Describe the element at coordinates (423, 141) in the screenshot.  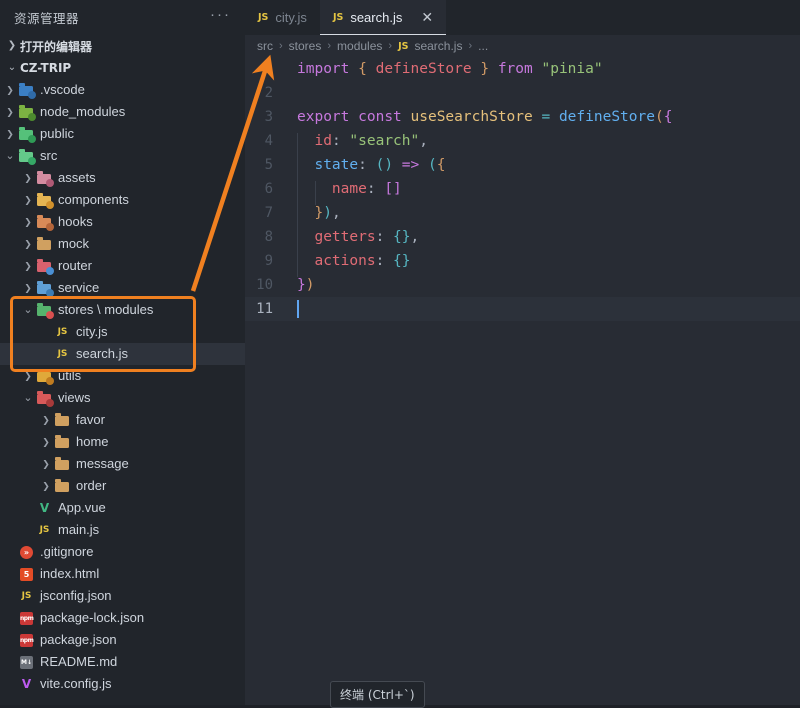
I see `code-token: ,` at that location.